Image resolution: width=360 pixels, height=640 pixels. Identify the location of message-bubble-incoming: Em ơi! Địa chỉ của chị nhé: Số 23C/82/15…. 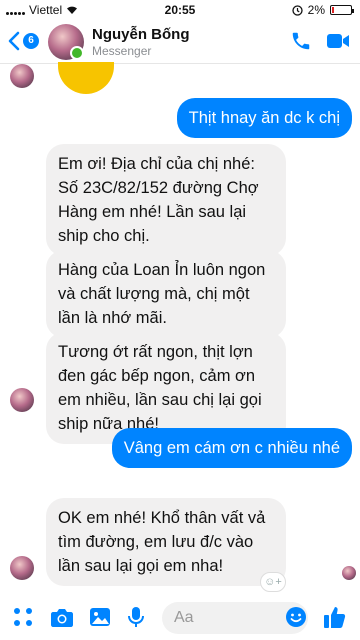
(166, 200).